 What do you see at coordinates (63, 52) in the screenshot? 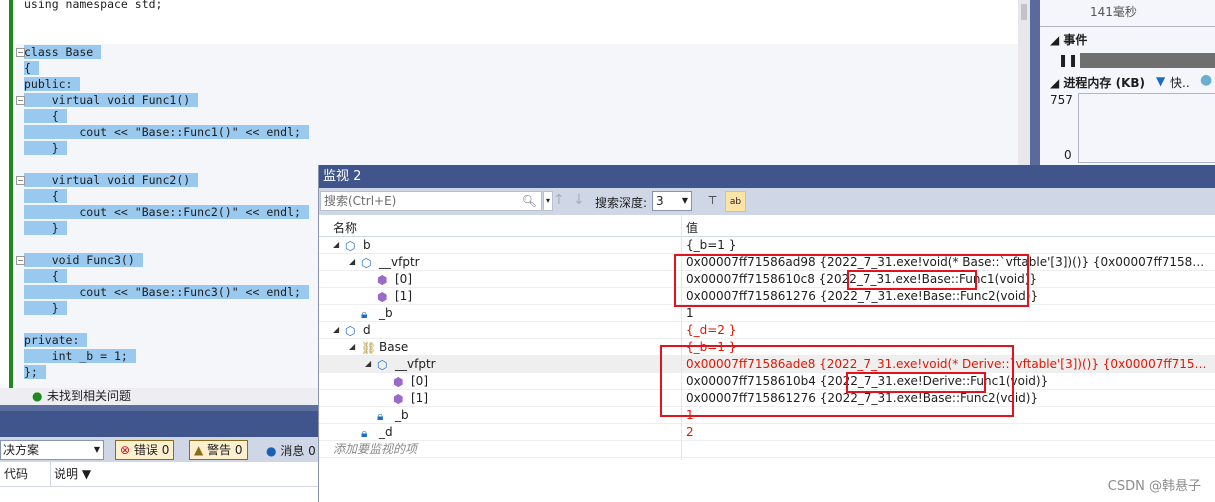
I see `code-line: class Base` at bounding box center [63, 52].